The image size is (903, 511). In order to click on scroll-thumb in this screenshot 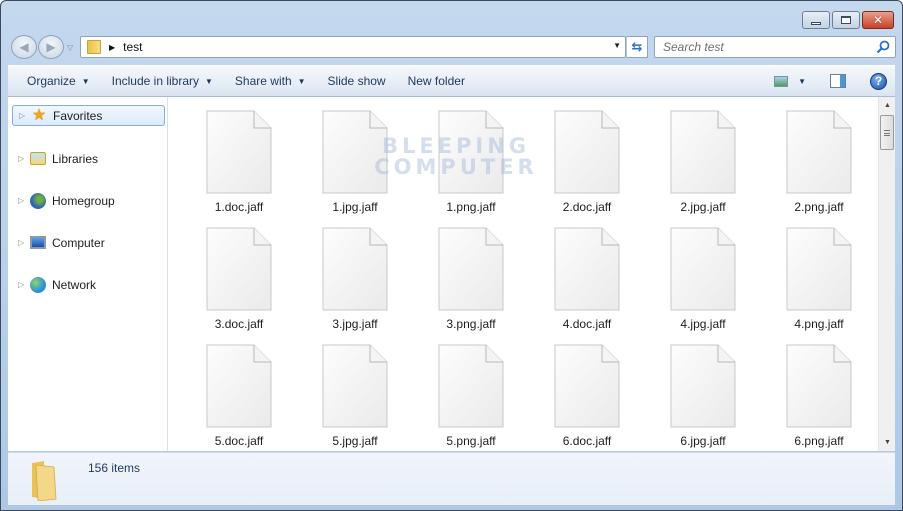, I will do `click(887, 132)`.